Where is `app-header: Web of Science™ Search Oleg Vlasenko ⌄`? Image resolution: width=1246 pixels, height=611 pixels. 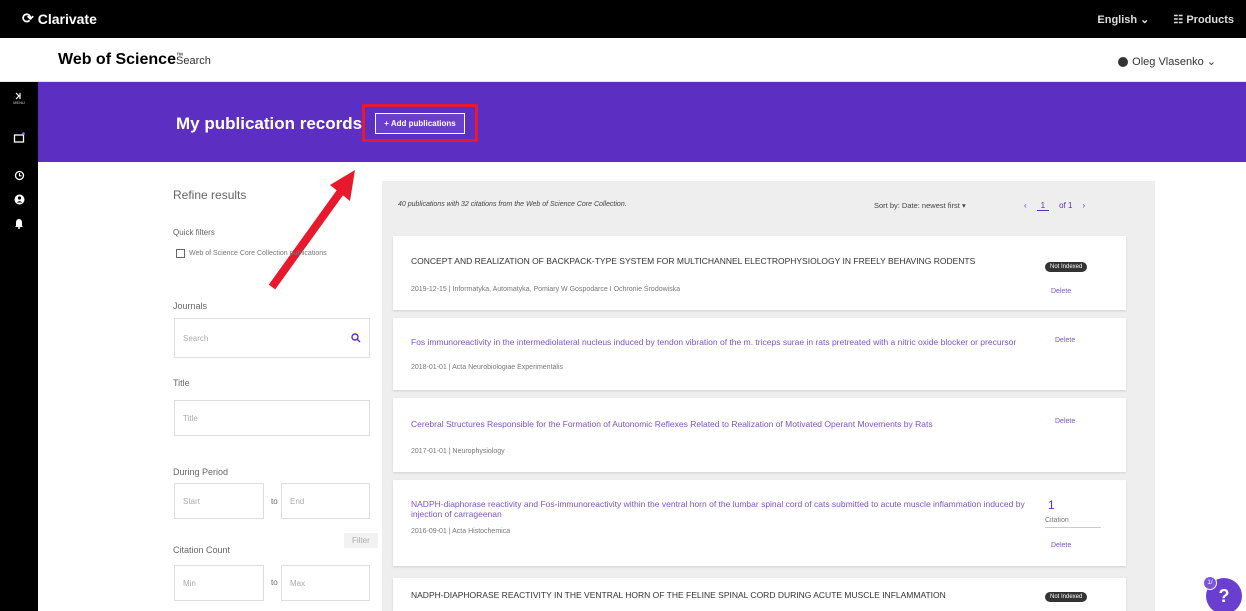
app-header: Web of Science™ Search Oleg Vlasenko ⌄ is located at coordinates (623, 60).